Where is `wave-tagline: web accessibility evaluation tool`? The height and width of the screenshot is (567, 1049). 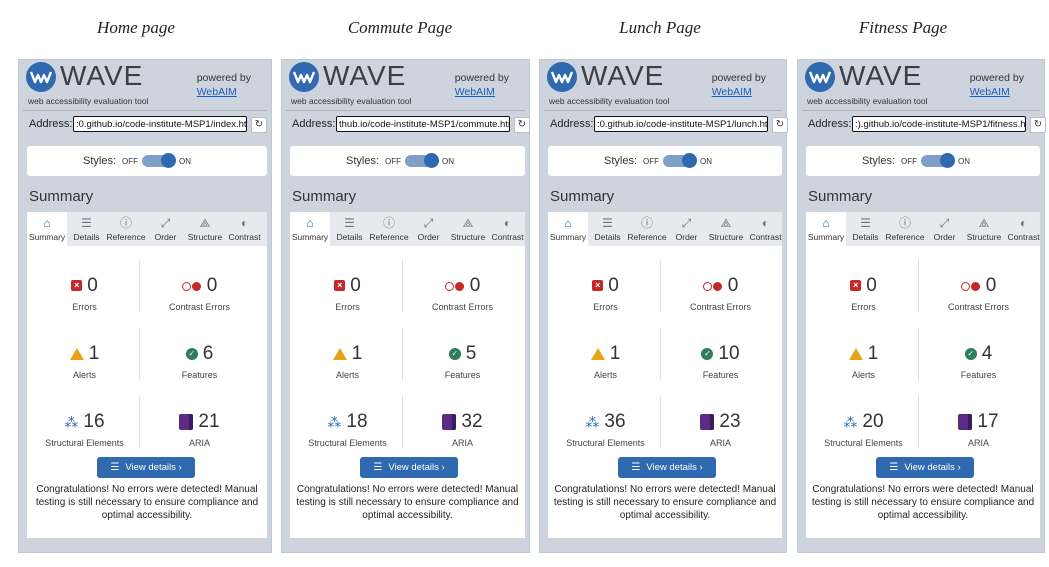
wave-tagline: web accessibility evaluation tool is located at coordinates (351, 101).